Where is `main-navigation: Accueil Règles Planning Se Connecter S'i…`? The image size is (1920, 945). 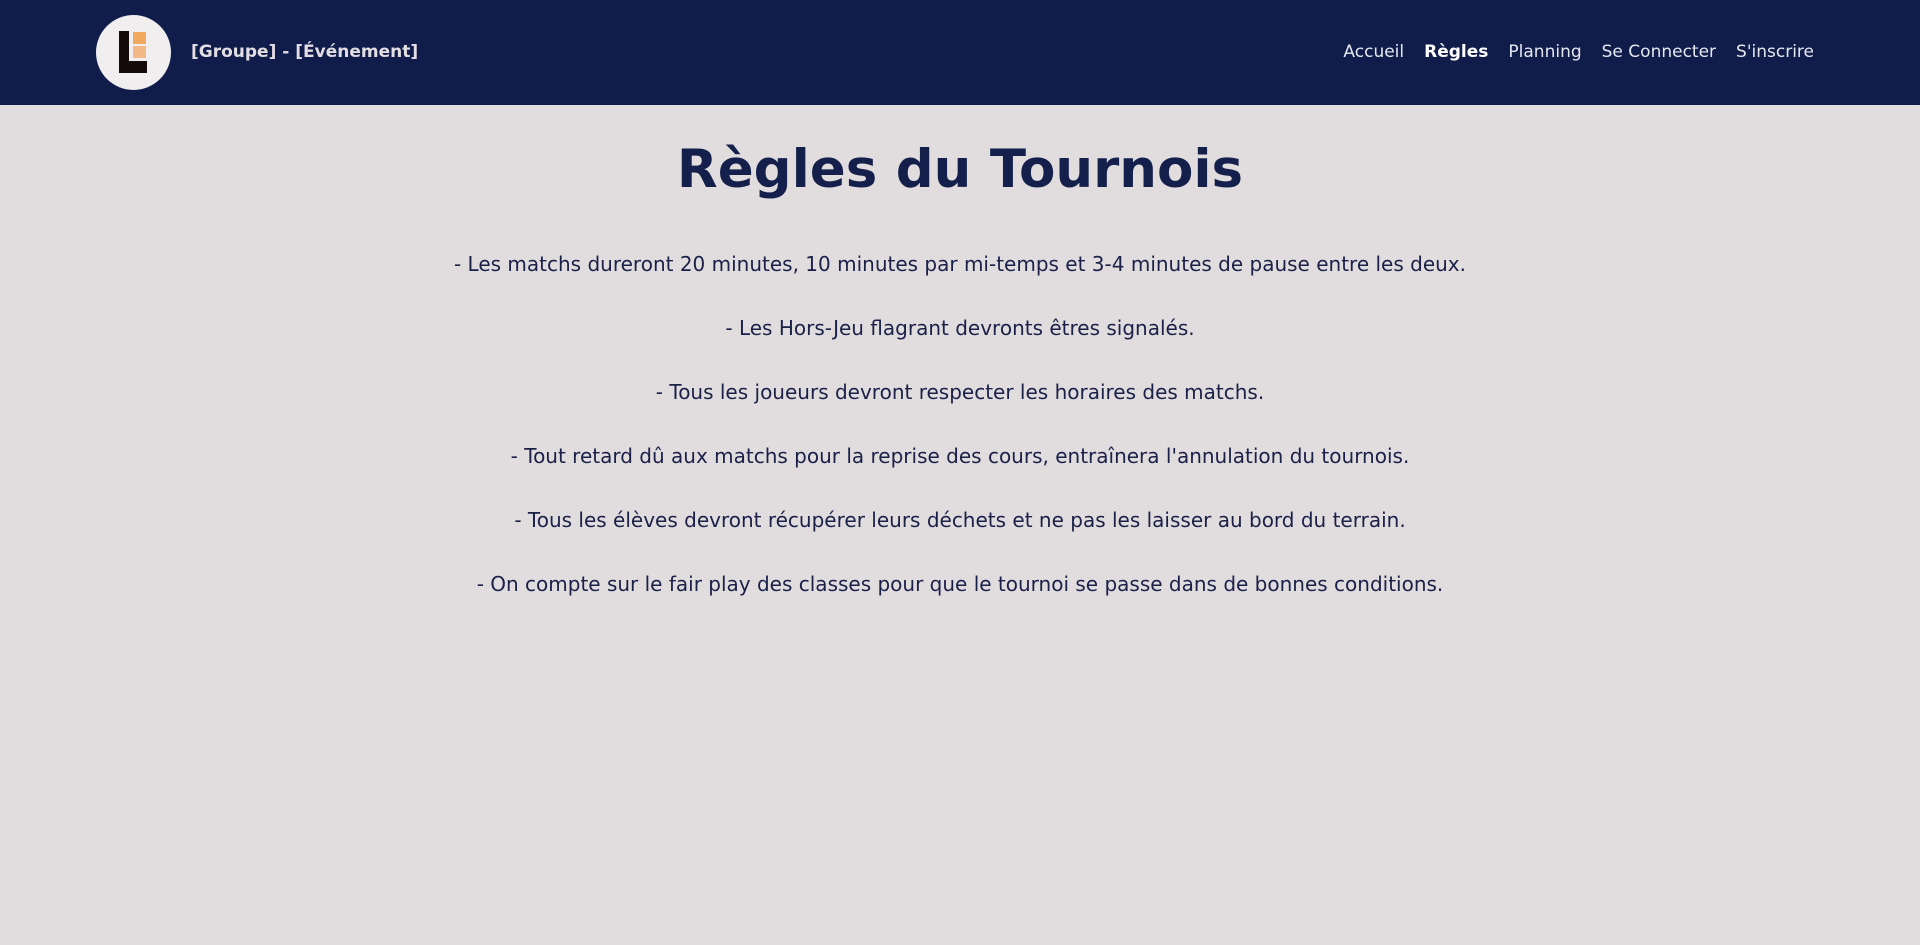 main-navigation: Accueil Règles Planning Se Connecter S'i… is located at coordinates (1578, 52).